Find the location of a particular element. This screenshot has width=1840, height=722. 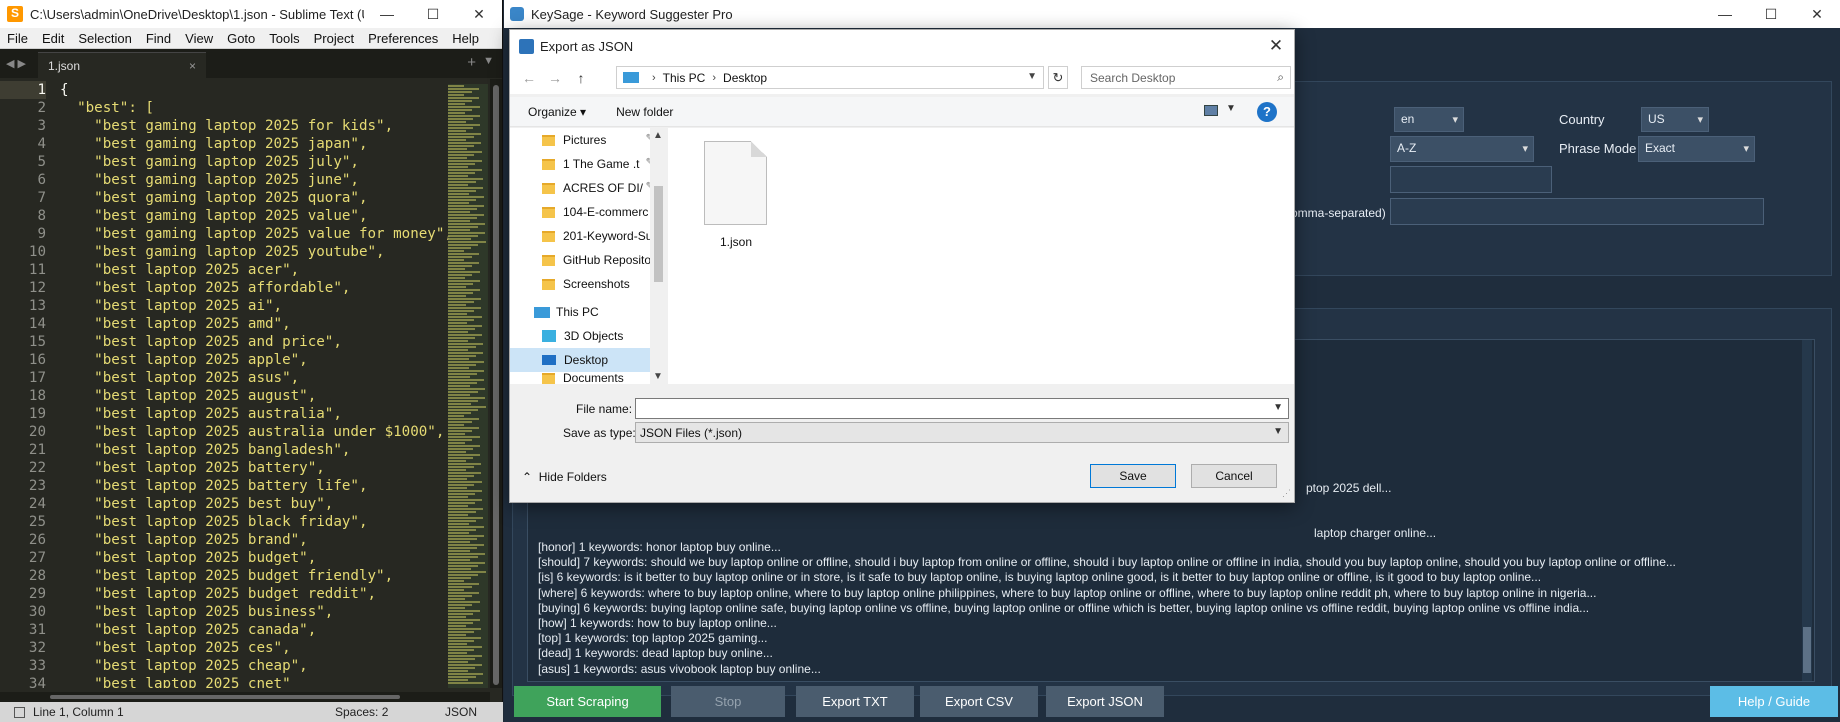

line-number: 11 is located at coordinates (37, 270).